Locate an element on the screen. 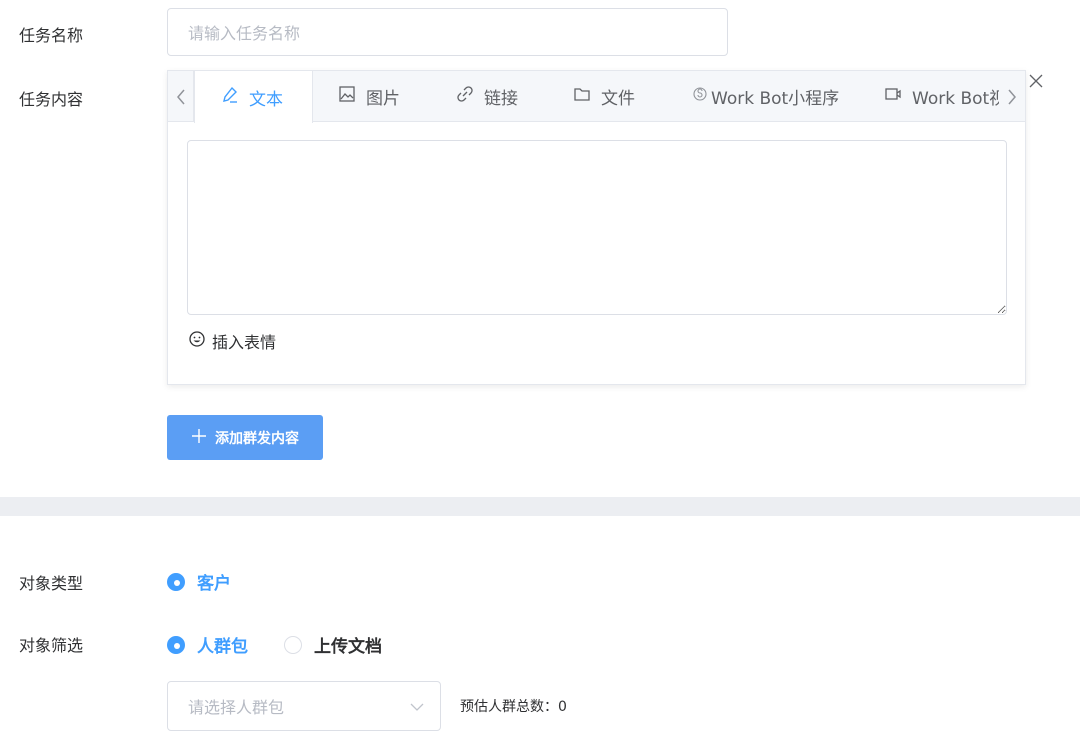 The width and height of the screenshot is (1080, 744). tab-scroll-right-icon is located at coordinates (1012, 96).